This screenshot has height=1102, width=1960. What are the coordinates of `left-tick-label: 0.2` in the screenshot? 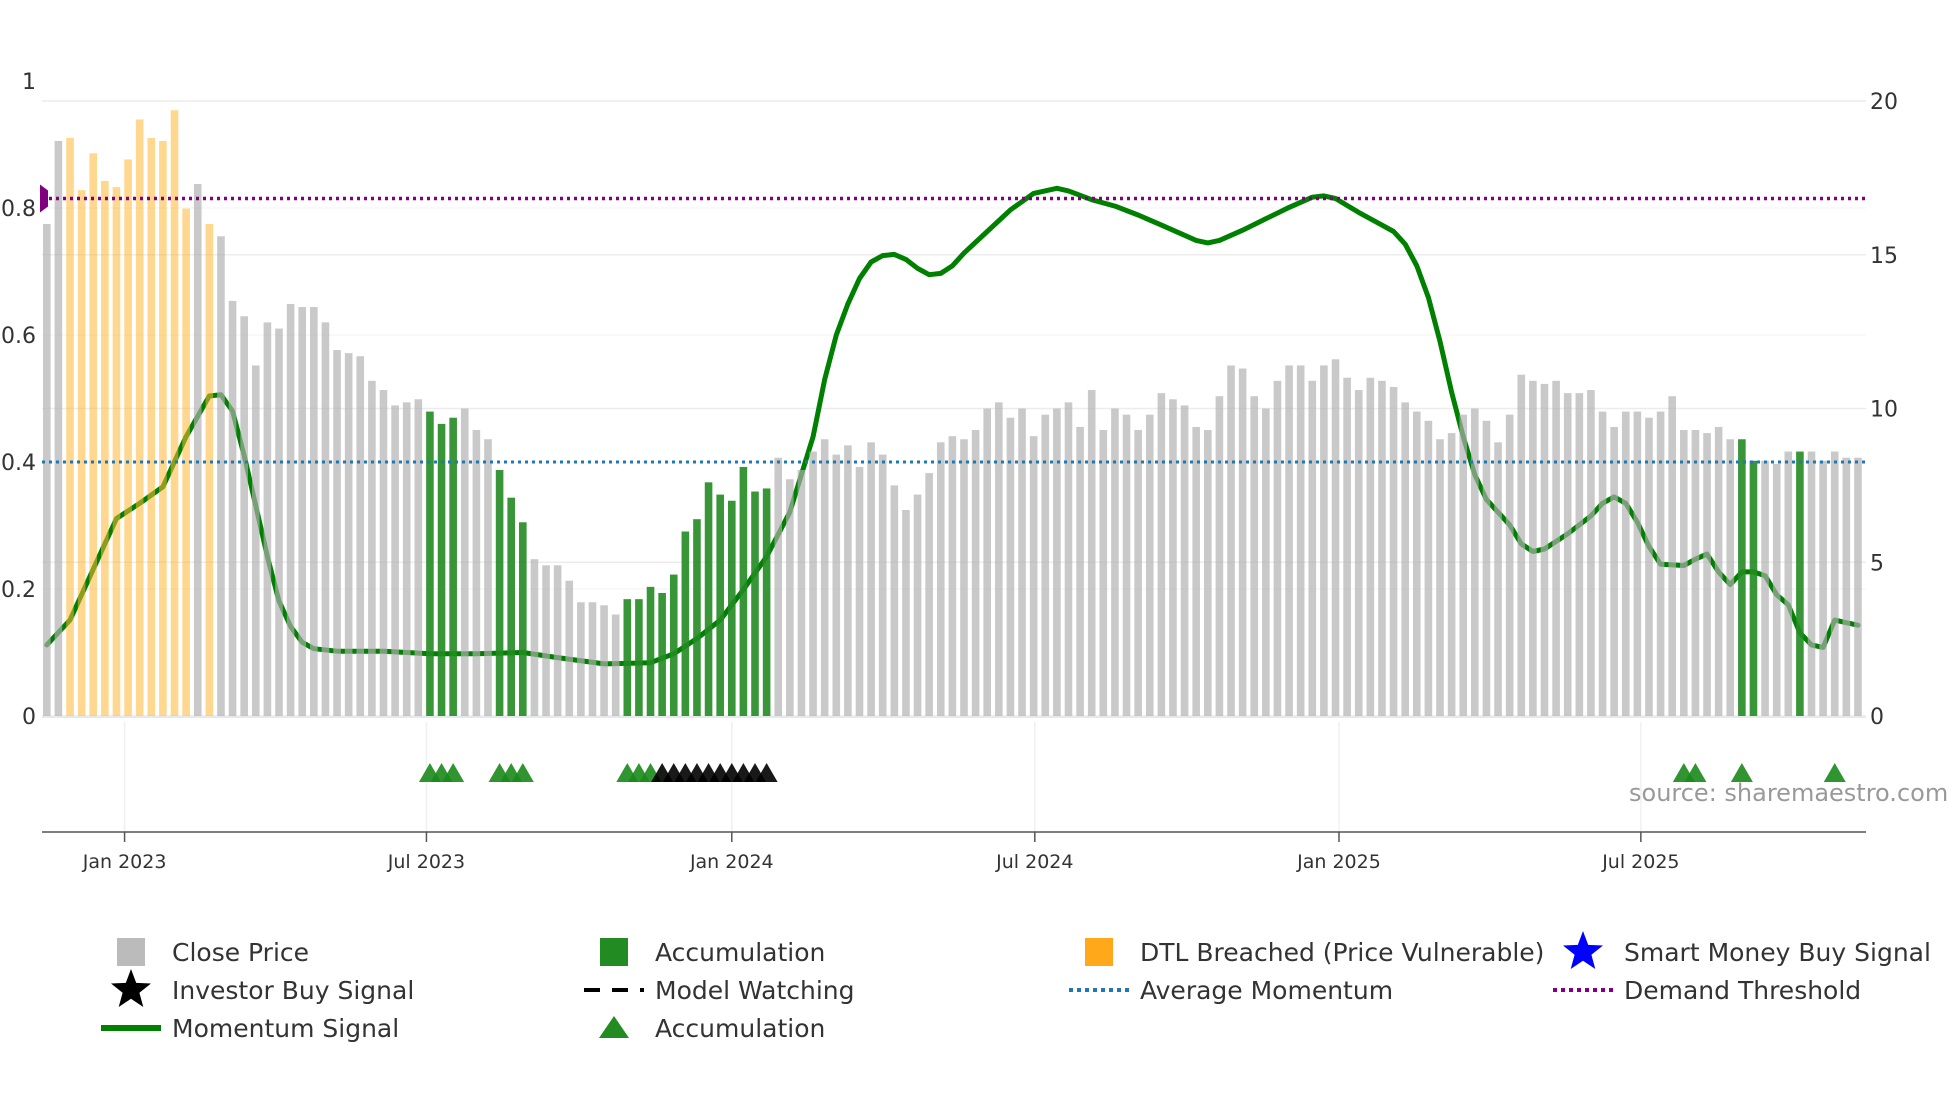 It's located at (18, 590).